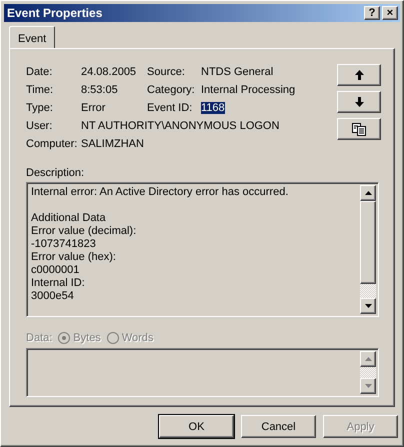 The height and width of the screenshot is (447, 404). I want to click on description-line: Error value (decimal):, so click(84, 231).